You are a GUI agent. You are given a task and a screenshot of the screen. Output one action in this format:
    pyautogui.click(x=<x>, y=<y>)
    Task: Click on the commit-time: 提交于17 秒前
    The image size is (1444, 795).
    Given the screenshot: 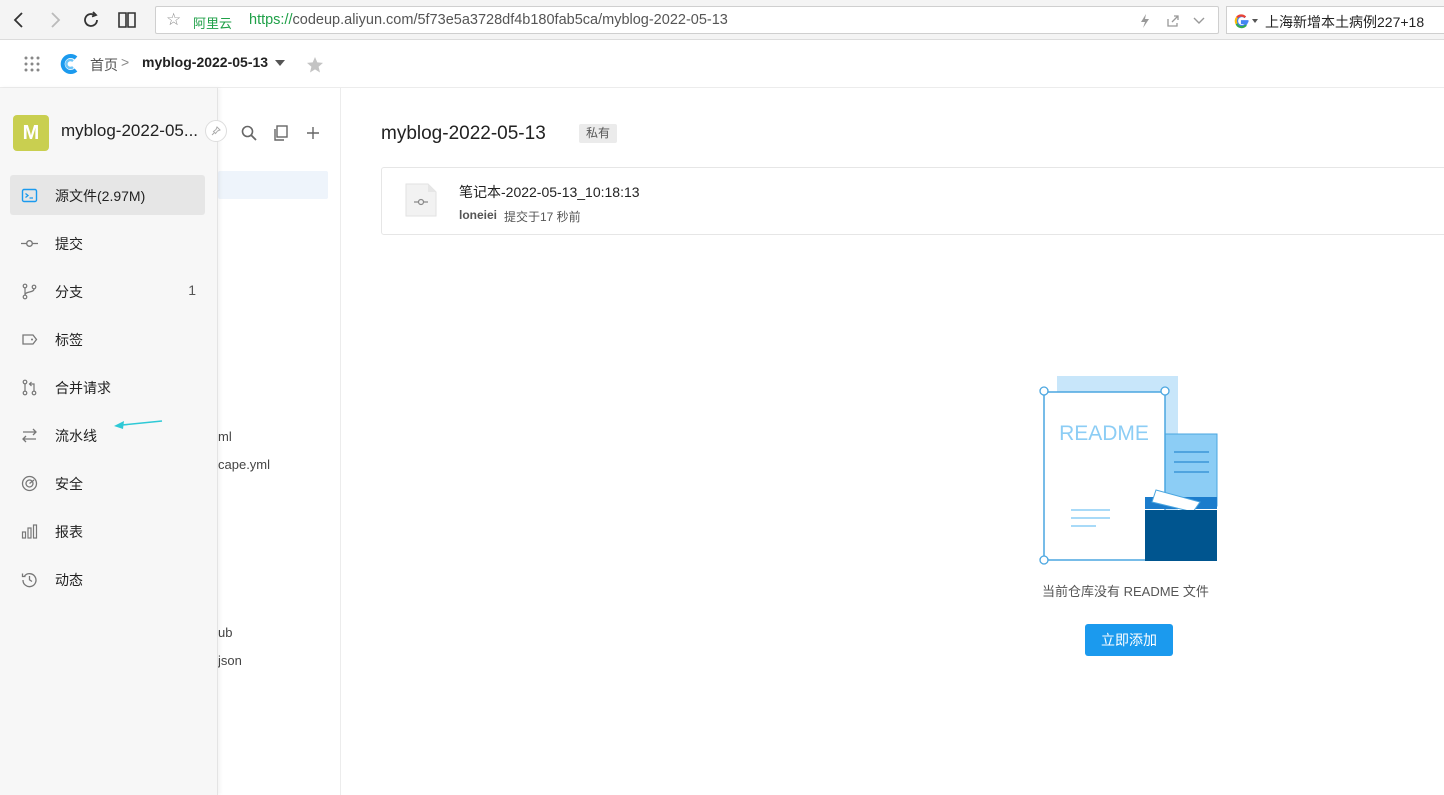 What is the action you would take?
    pyautogui.click(x=542, y=217)
    